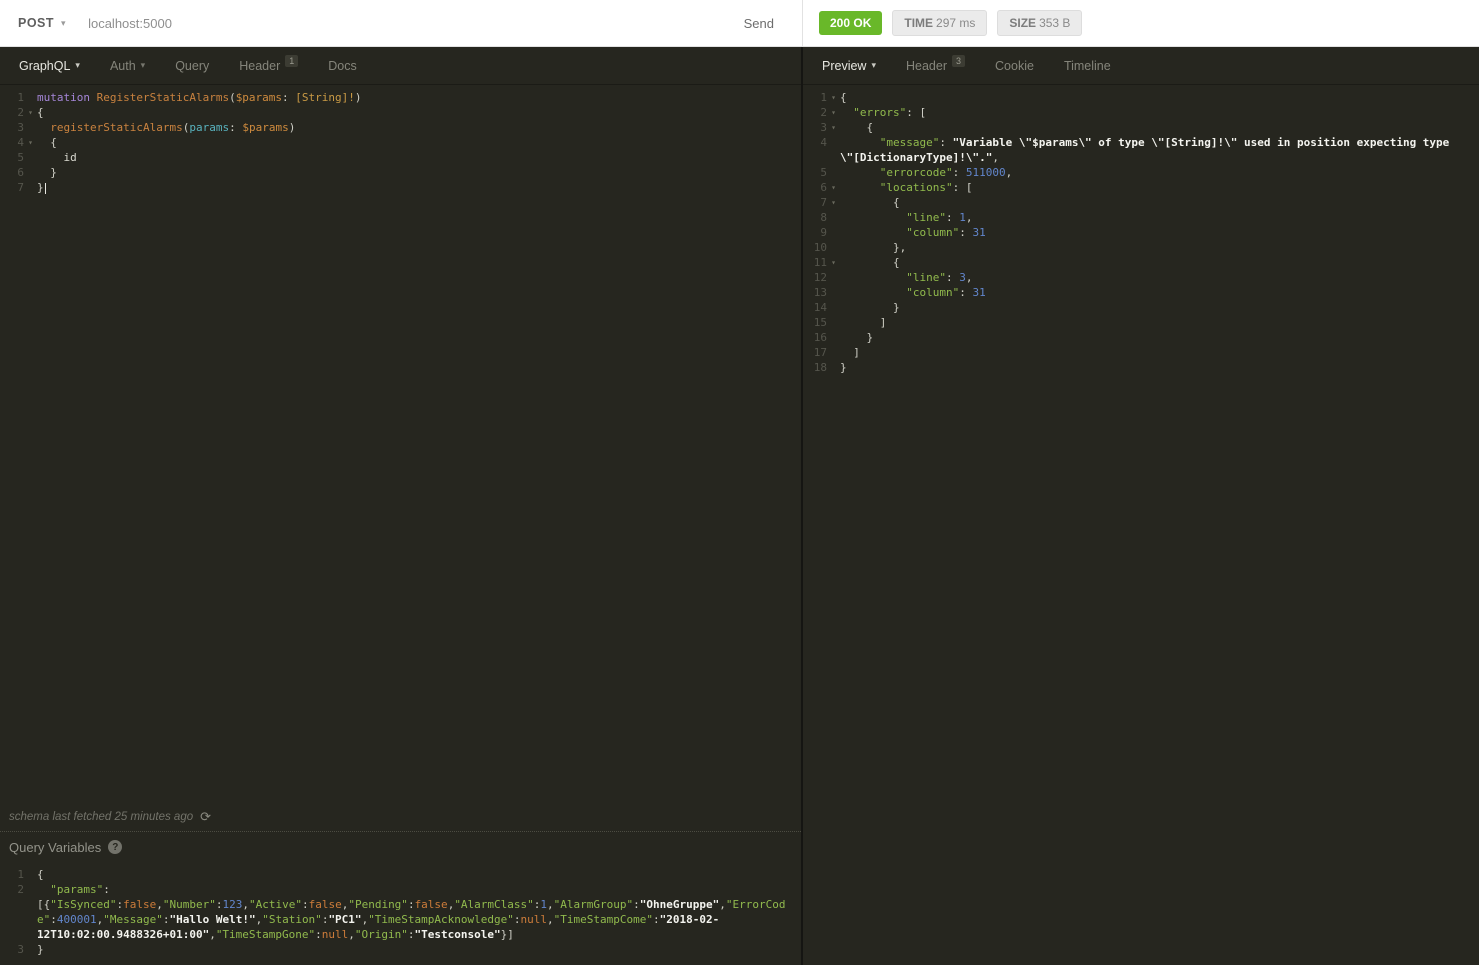 Image resolution: width=1479 pixels, height=965 pixels. I want to click on line-number: 9, so click(823, 232).